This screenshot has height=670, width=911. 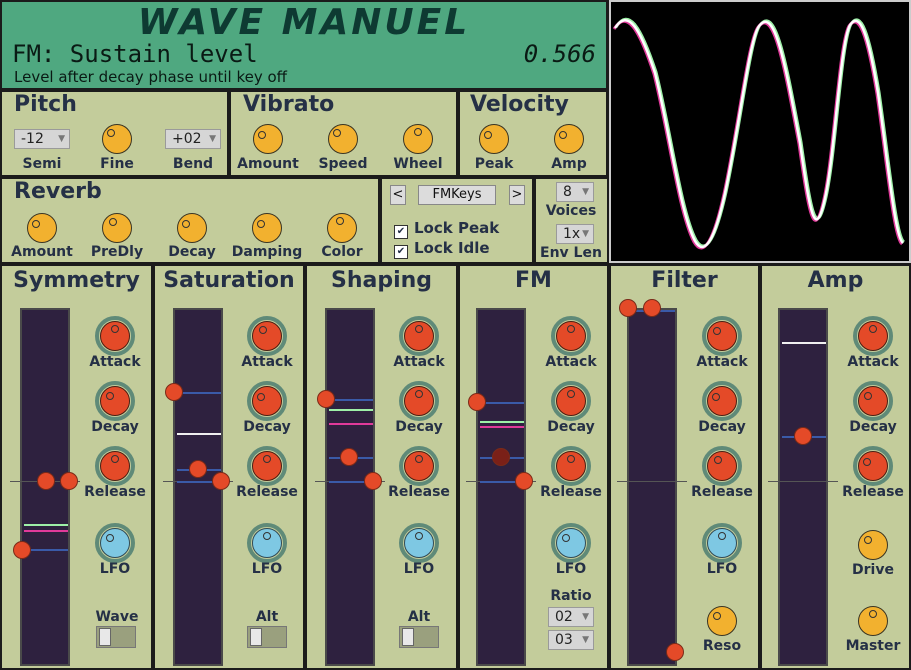 I want to click on amp-decay-label: Decay, so click(x=873, y=427).